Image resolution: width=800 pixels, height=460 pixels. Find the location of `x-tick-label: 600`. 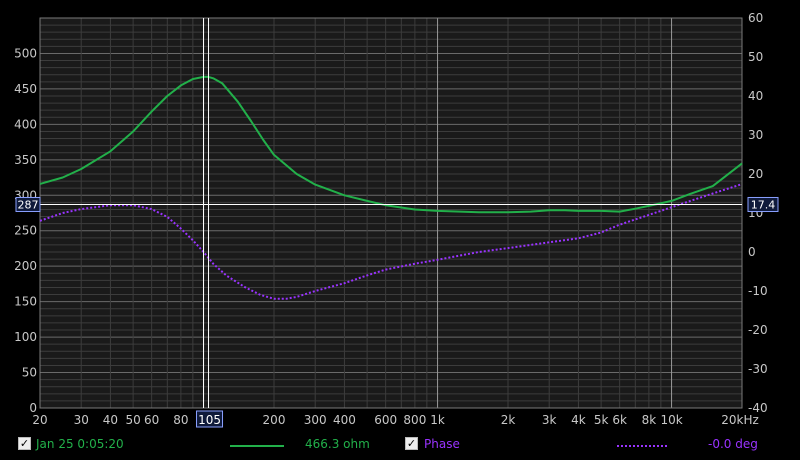

x-tick-label: 600 is located at coordinates (385, 420).